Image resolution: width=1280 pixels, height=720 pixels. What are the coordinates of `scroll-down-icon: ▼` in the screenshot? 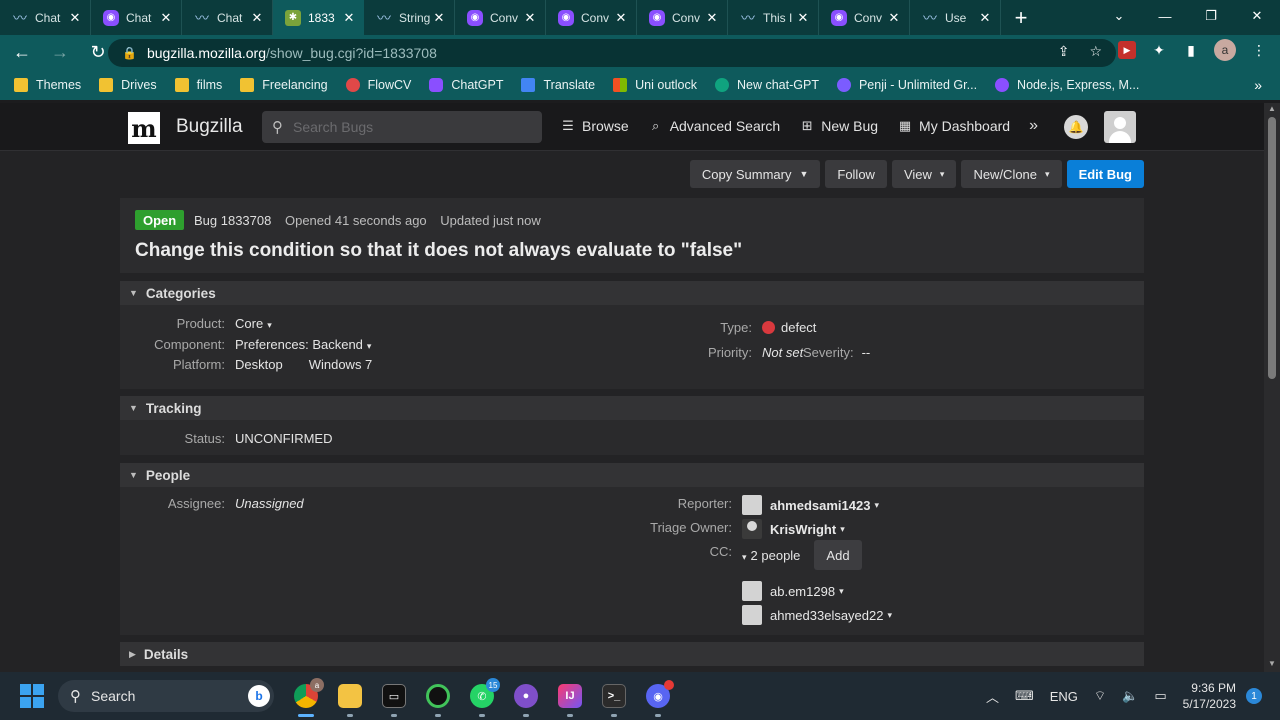 It's located at (1272, 665).